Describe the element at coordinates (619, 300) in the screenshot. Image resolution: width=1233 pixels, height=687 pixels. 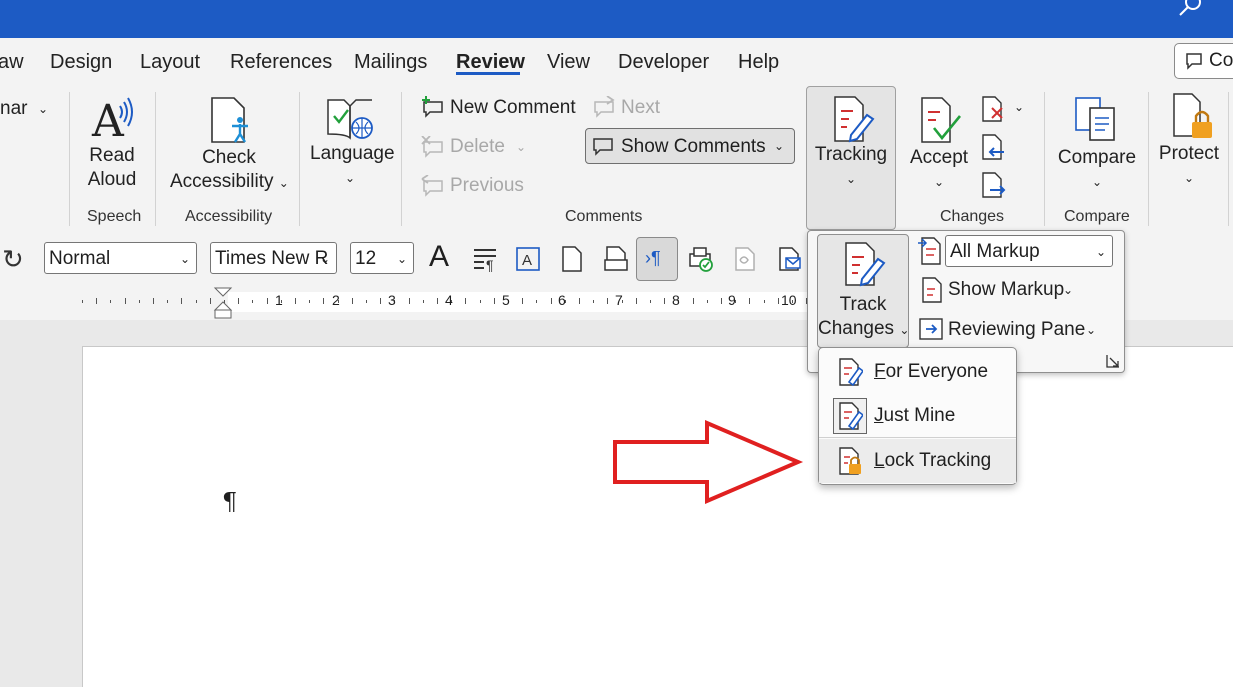
I see `ruler-number: 7` at that location.